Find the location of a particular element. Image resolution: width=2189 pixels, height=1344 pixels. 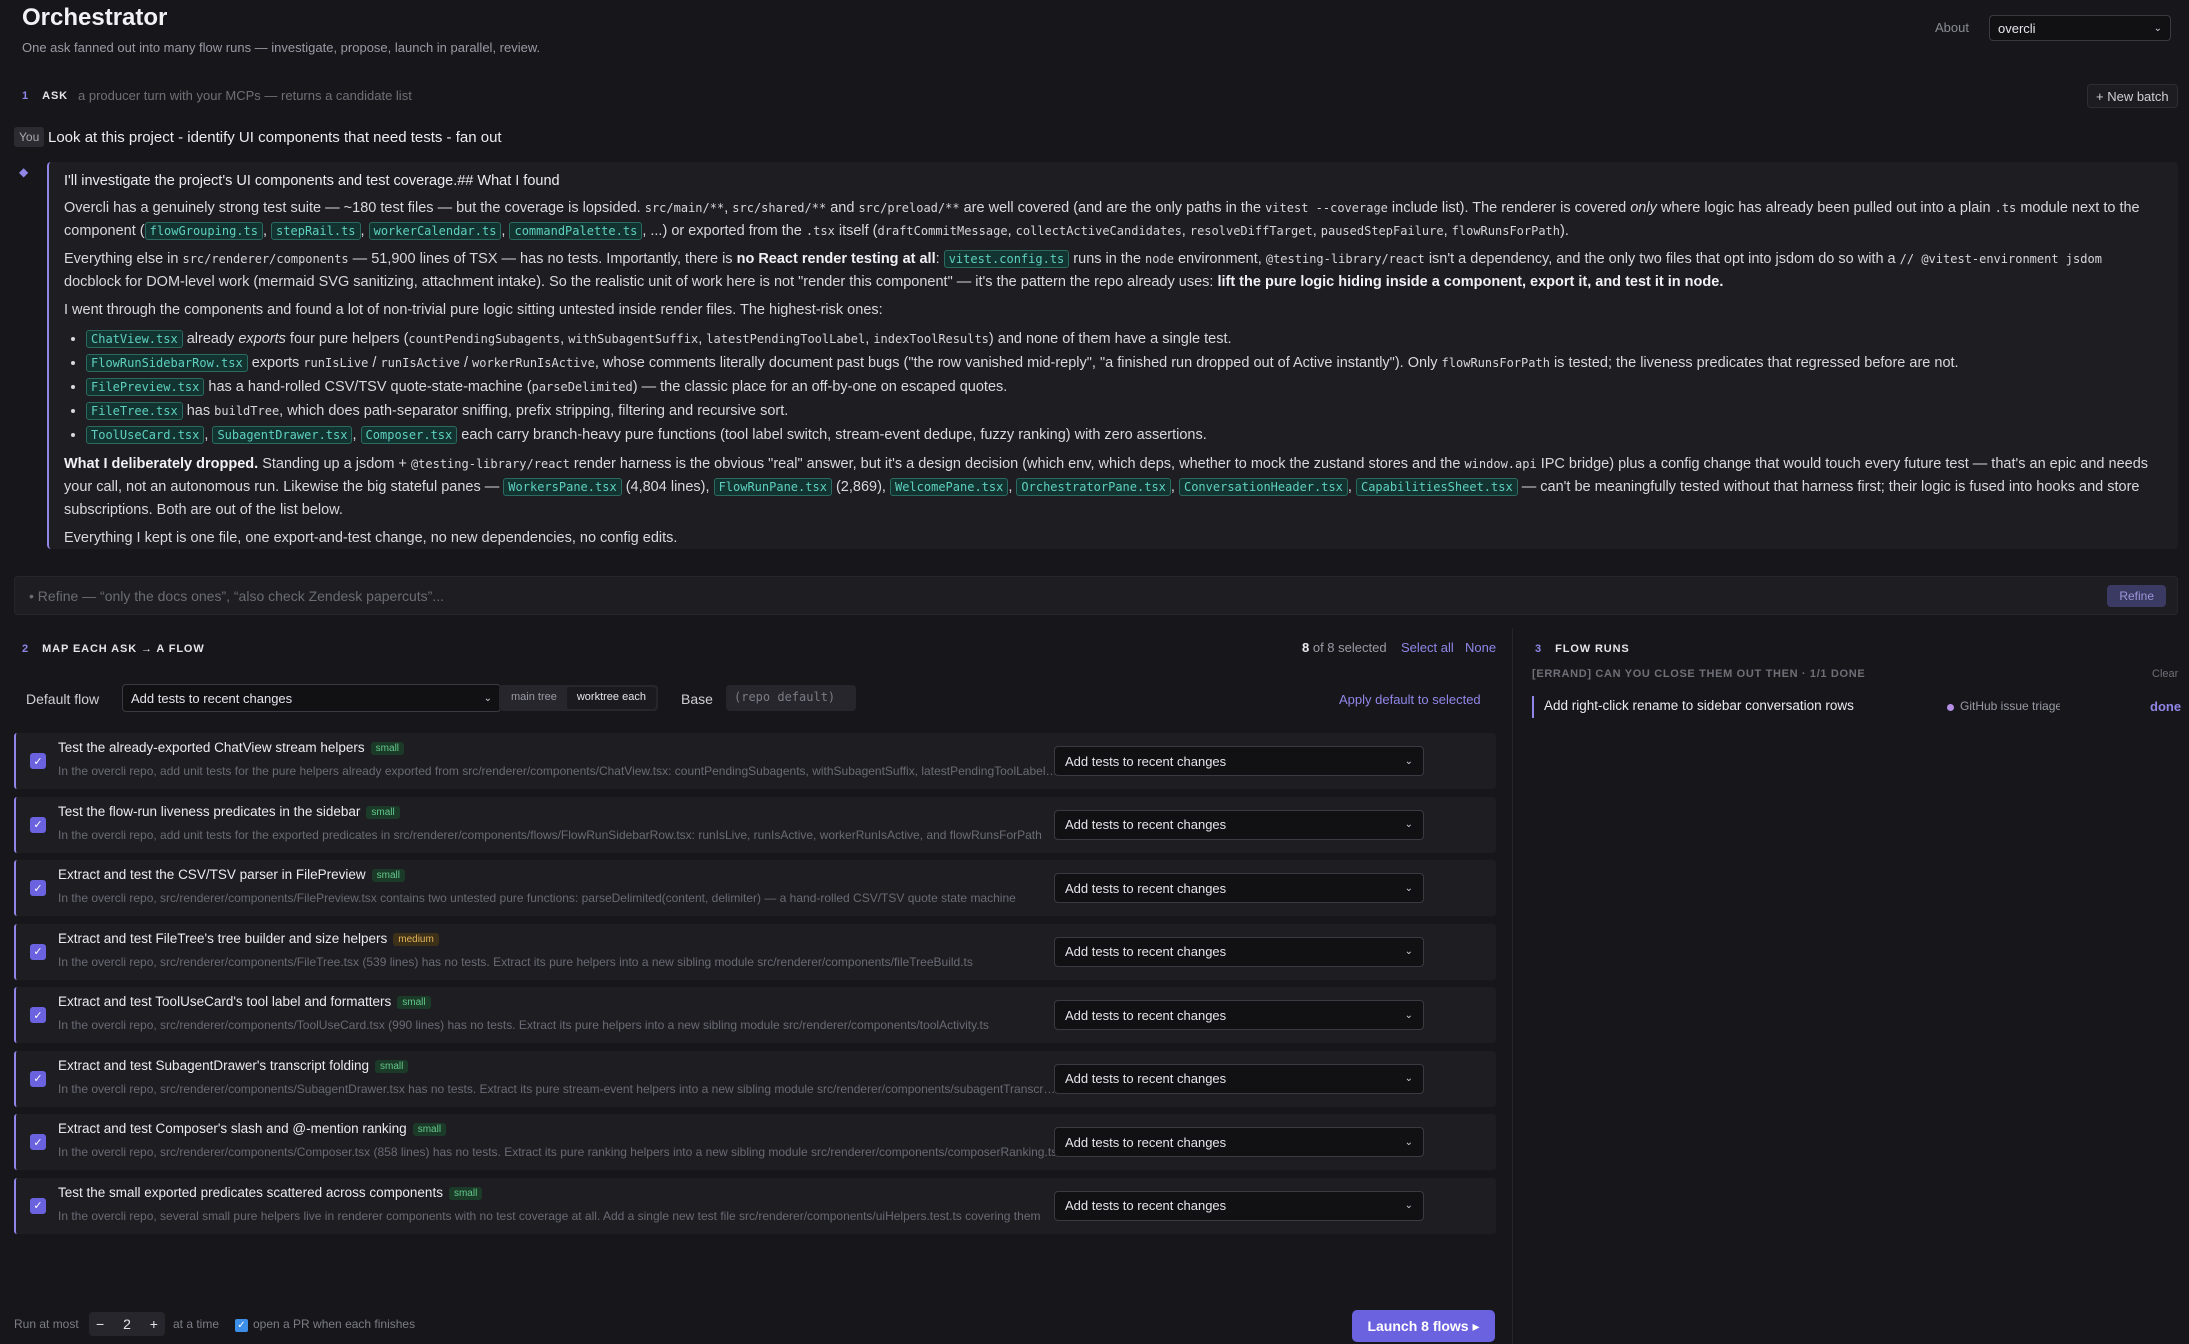

size-badge: medium is located at coordinates (416, 939).